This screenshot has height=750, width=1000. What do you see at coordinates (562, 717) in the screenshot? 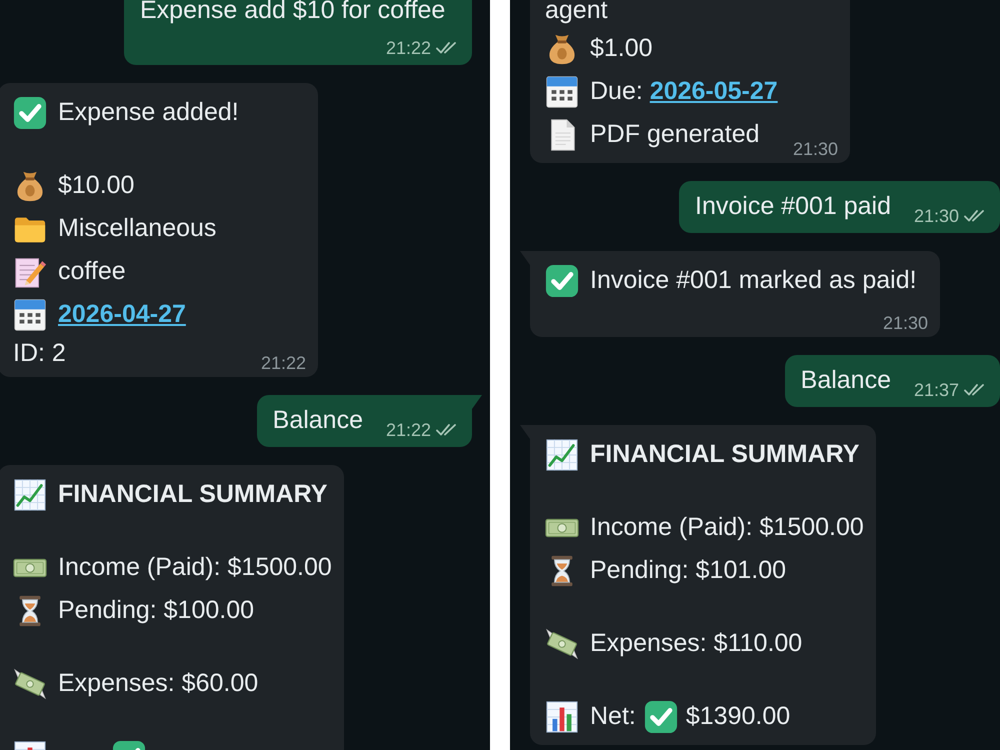
I see `bar-chart-icon` at bounding box center [562, 717].